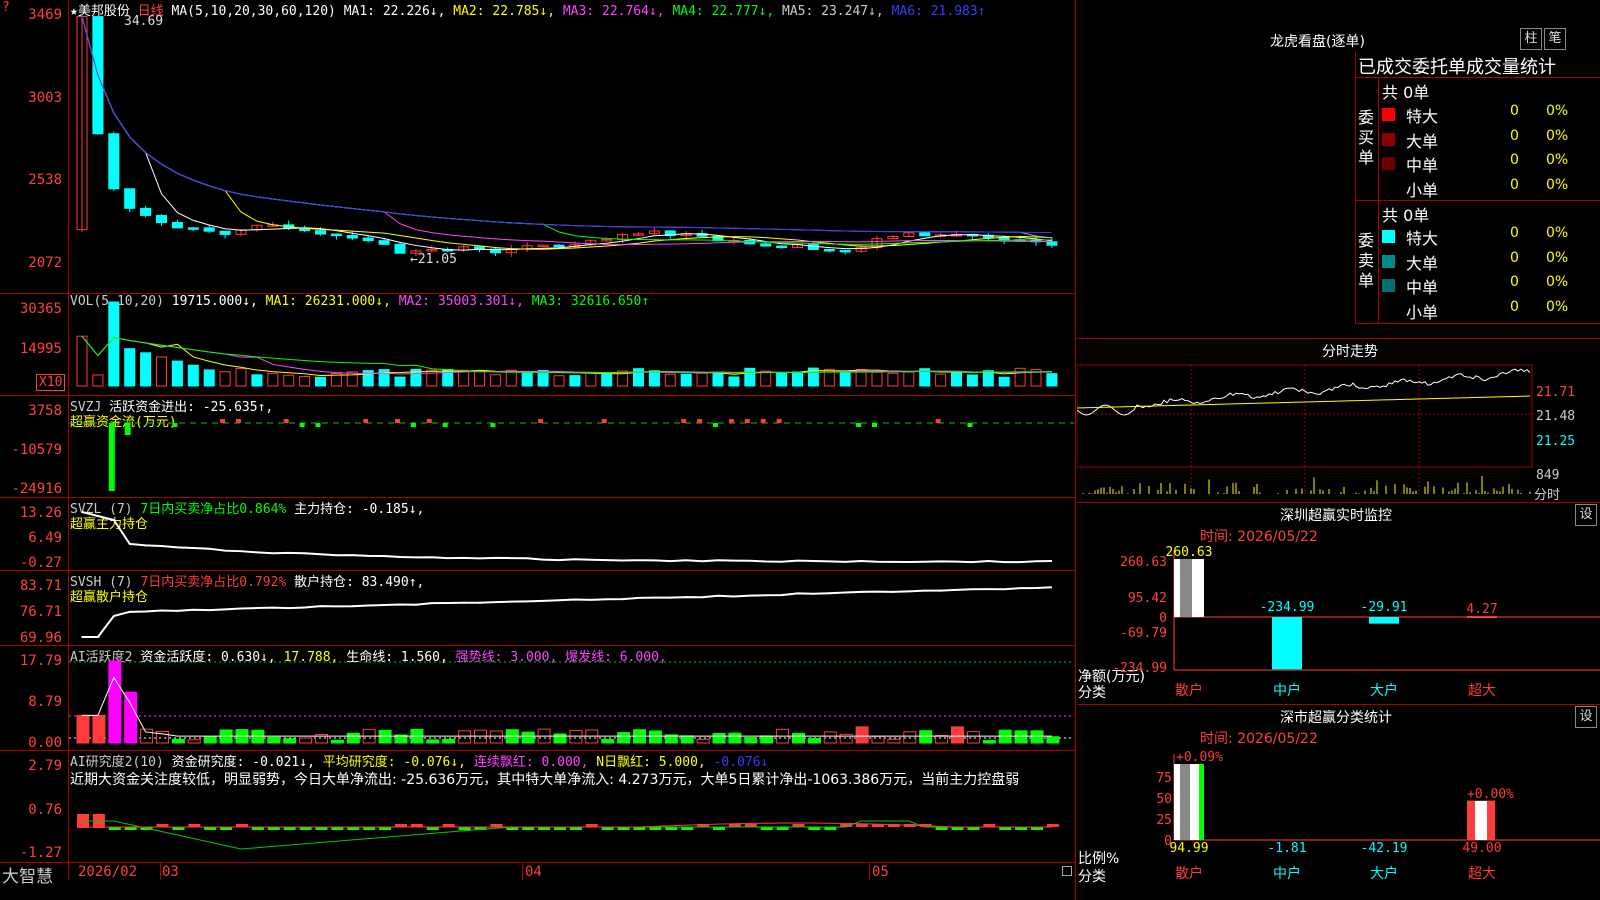  I want to click on class-top-label: +0.00%, so click(1490, 794).